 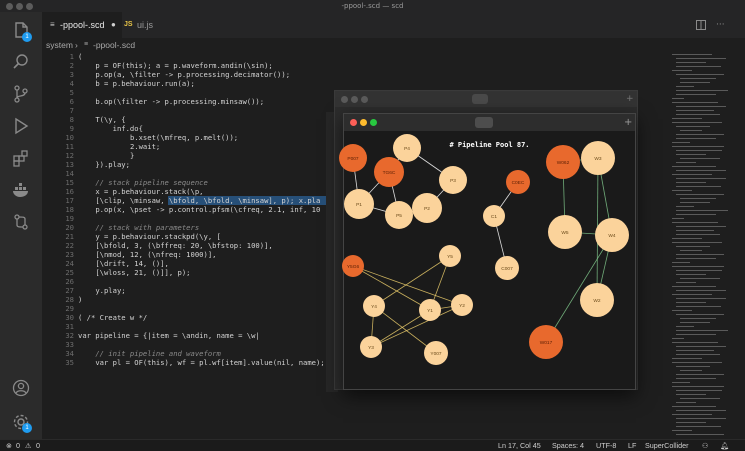 What do you see at coordinates (21, 126) in the screenshot?
I see `run-debug-icon` at bounding box center [21, 126].